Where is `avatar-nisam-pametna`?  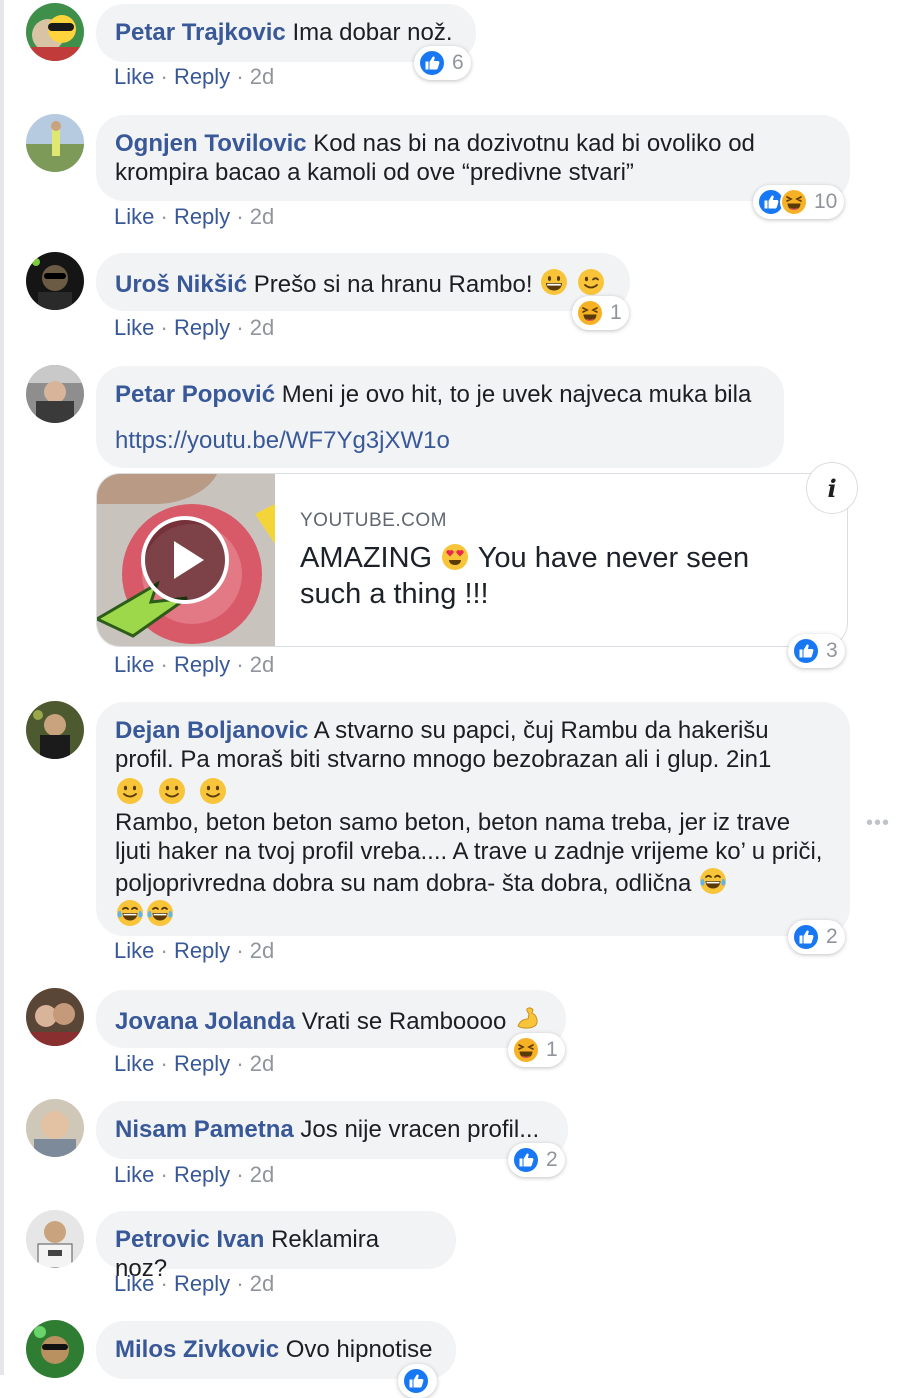
avatar-nisam-pametna is located at coordinates (55, 1128).